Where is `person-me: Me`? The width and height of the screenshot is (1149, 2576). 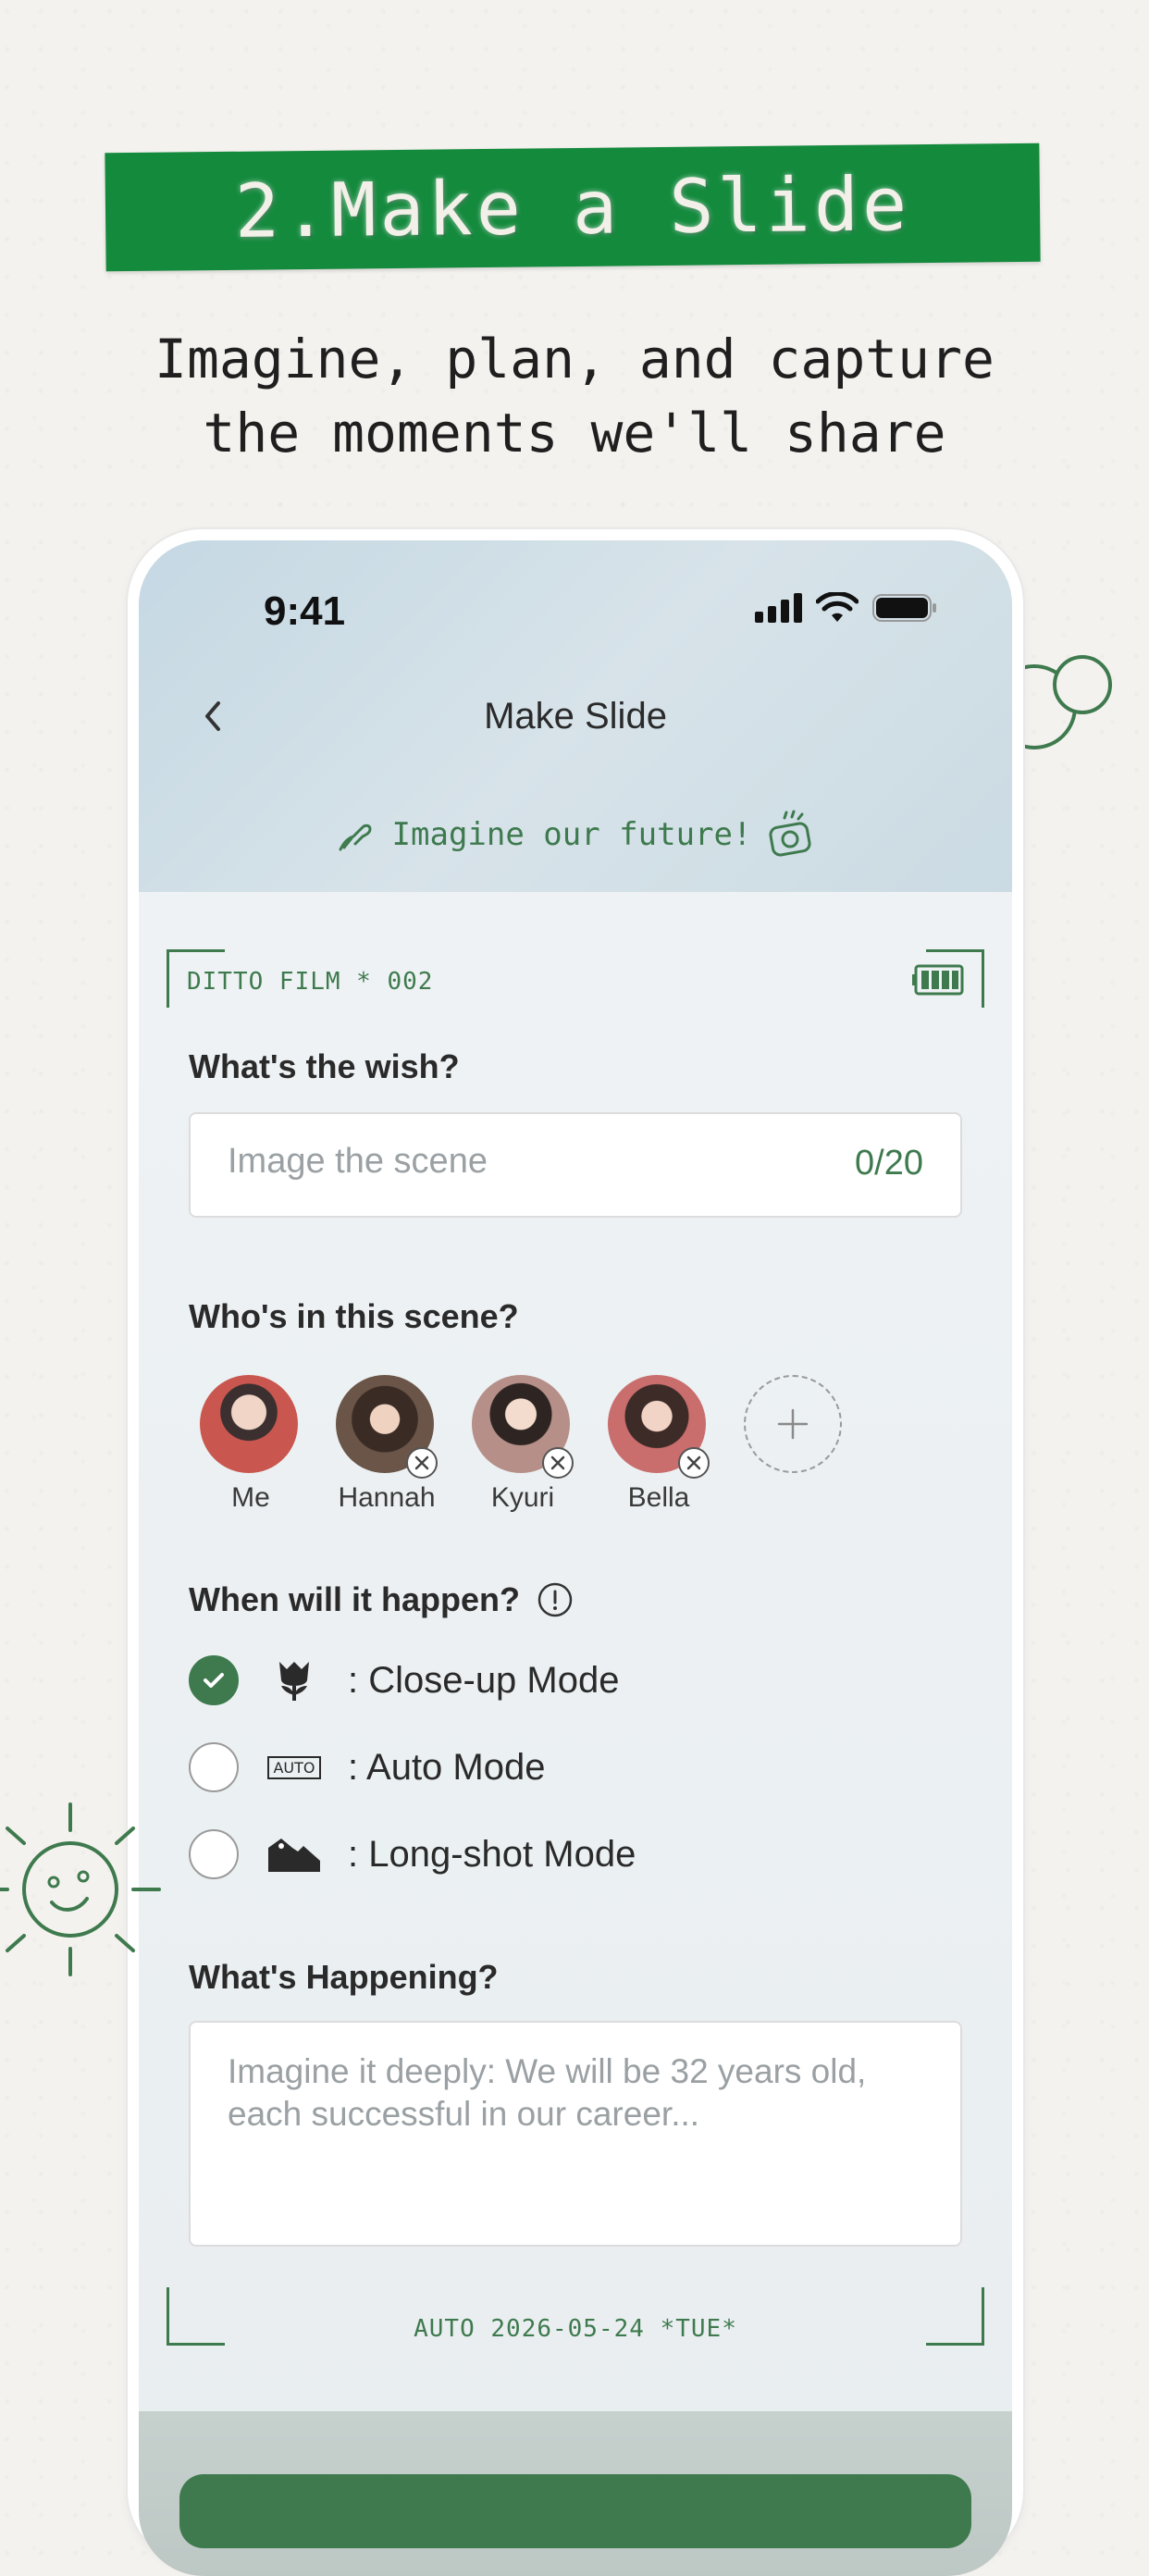 person-me: Me is located at coordinates (251, 1444).